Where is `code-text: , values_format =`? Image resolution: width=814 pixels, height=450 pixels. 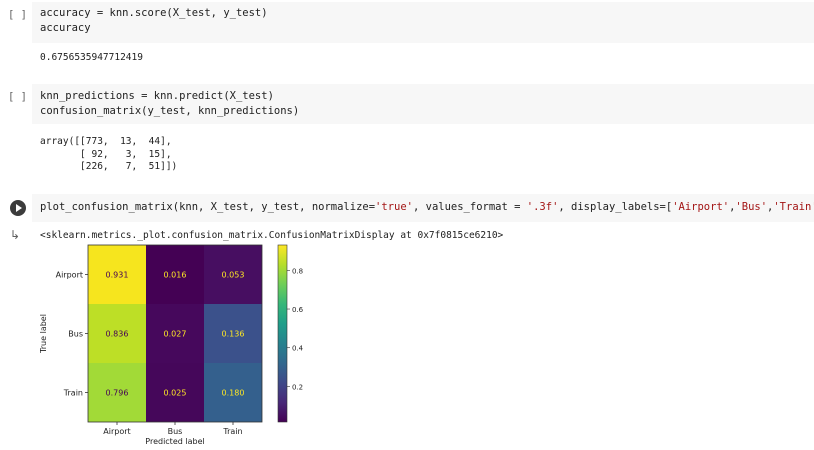 code-text: , values_format = is located at coordinates (469, 207).